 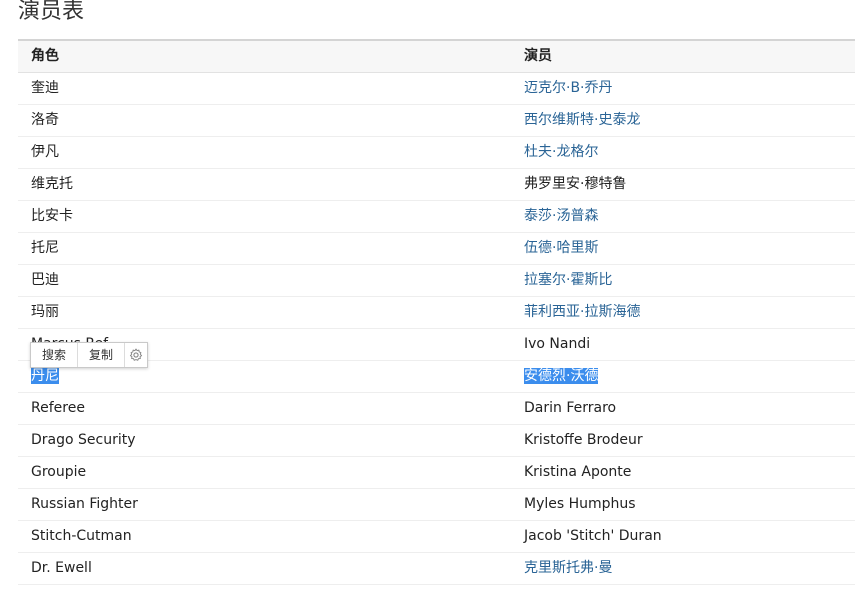 What do you see at coordinates (84, 504) in the screenshot?
I see `role-name: Russian Fighter` at bounding box center [84, 504].